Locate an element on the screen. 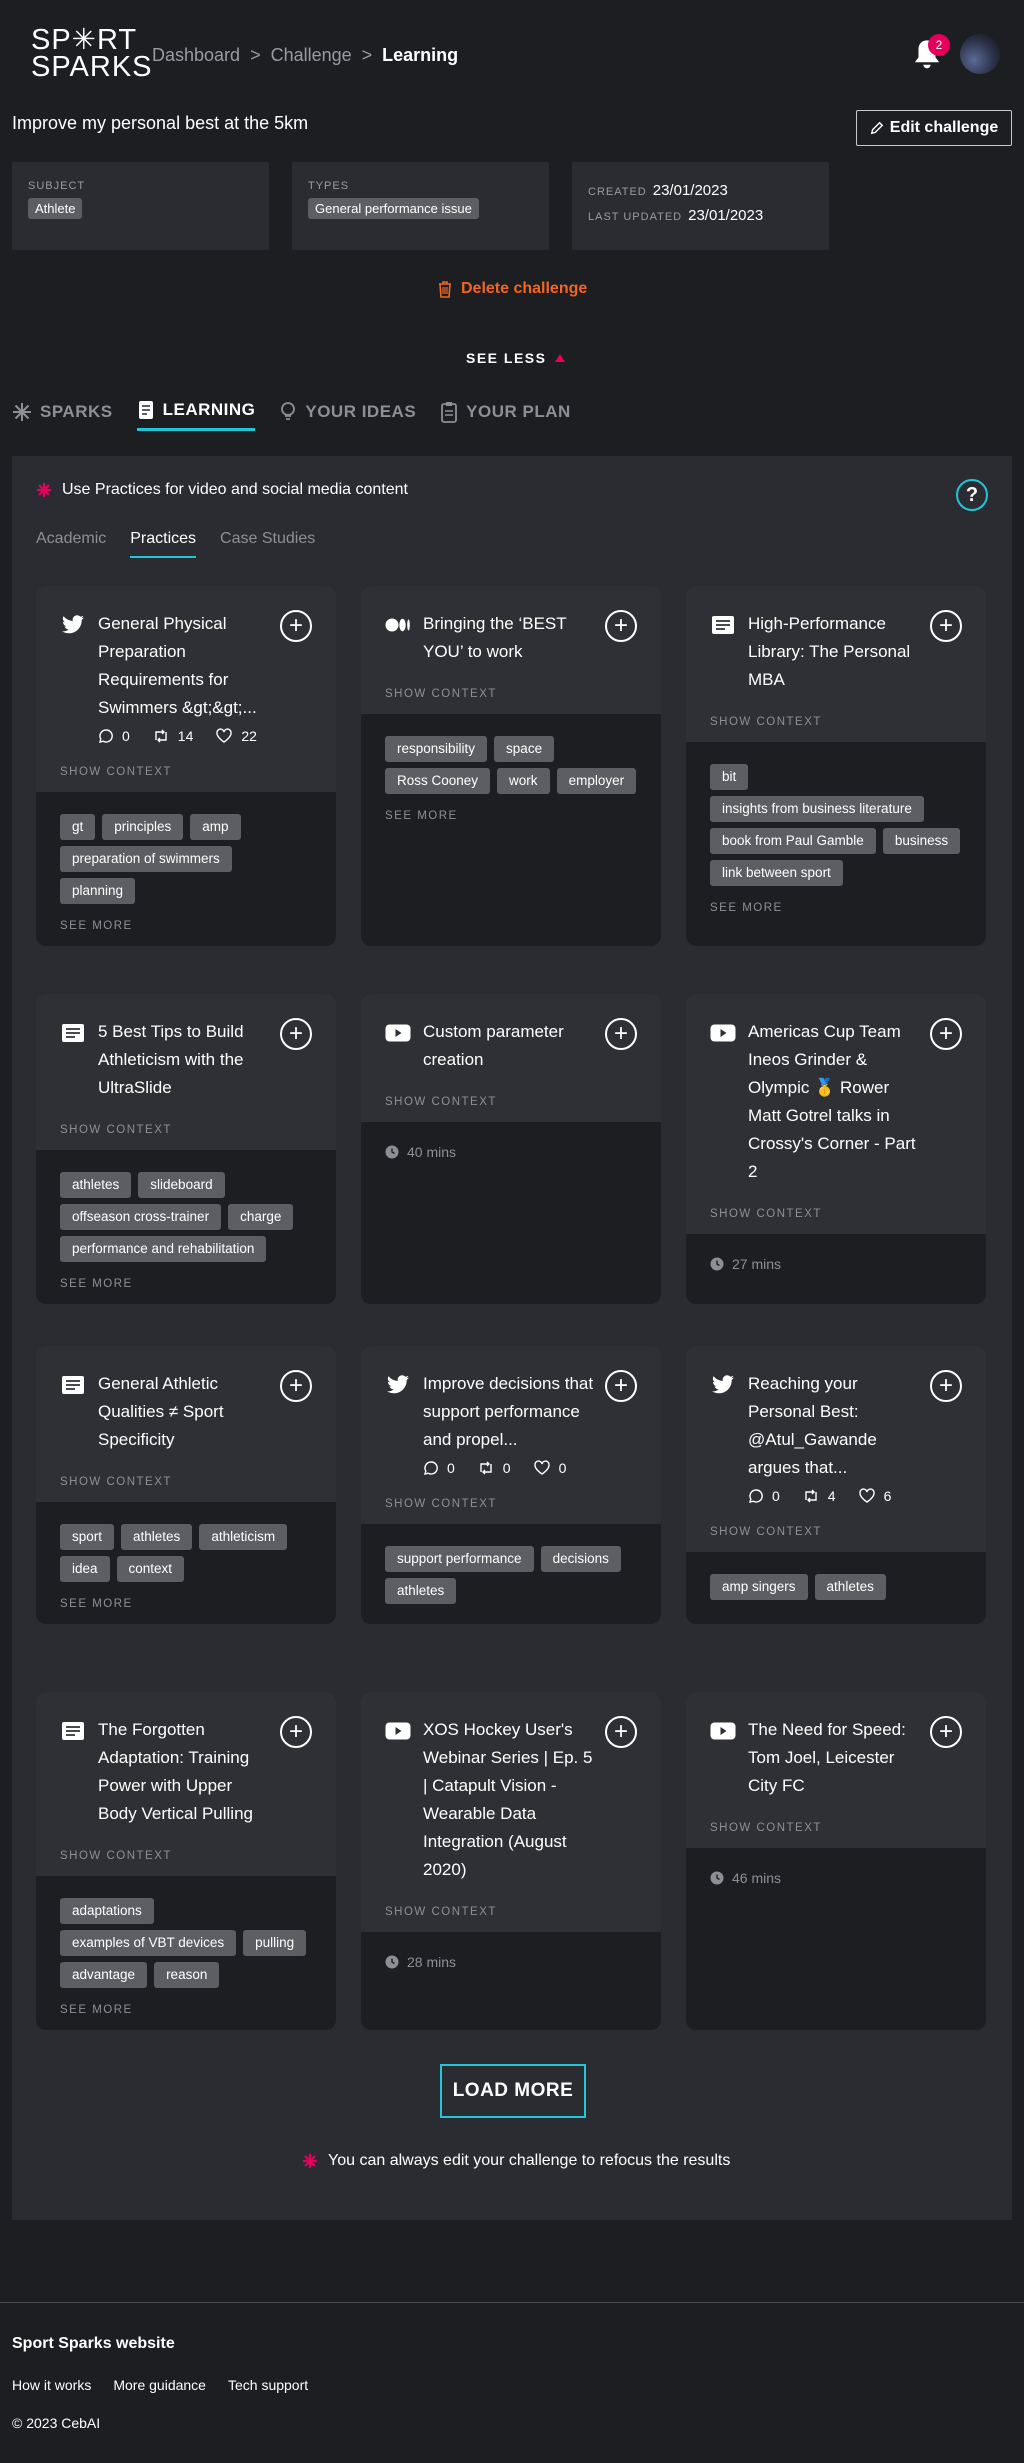 The height and width of the screenshot is (2463, 1024). tag-chip: decisions is located at coordinates (580, 1559).